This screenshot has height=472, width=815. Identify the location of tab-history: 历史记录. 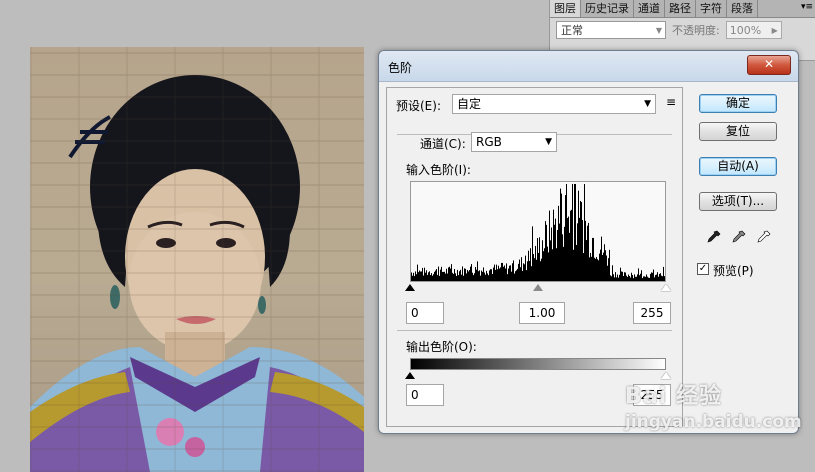
(607, 8).